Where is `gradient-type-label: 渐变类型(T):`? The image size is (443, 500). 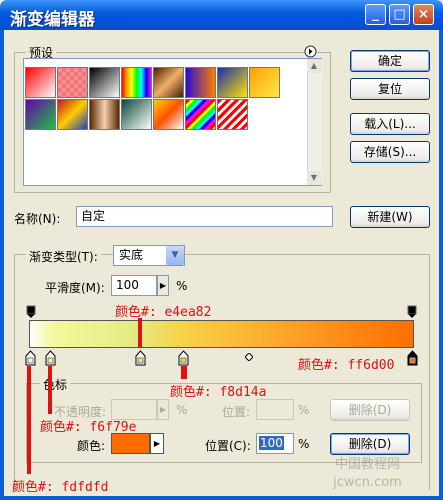
gradient-type-label: 渐变类型(T): is located at coordinates (63, 256).